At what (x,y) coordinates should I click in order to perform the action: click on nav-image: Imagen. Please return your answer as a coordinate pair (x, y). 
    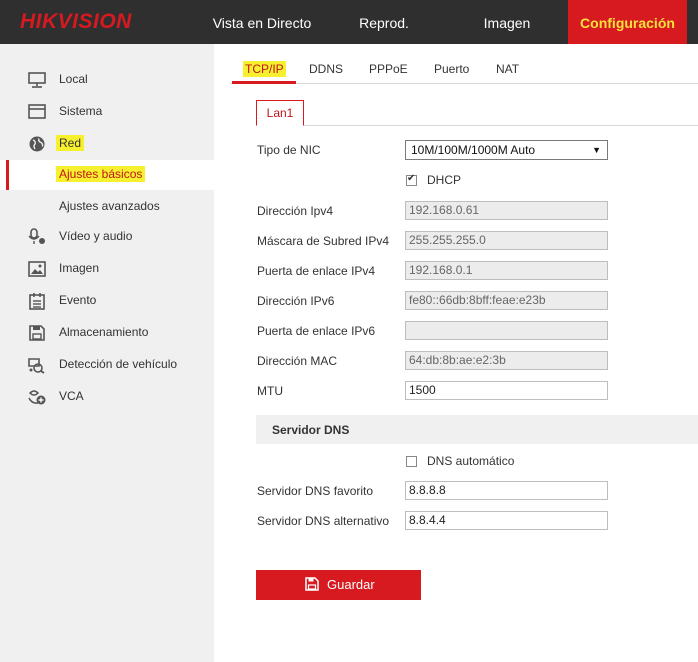
    Looking at the image, I should click on (507, 22).